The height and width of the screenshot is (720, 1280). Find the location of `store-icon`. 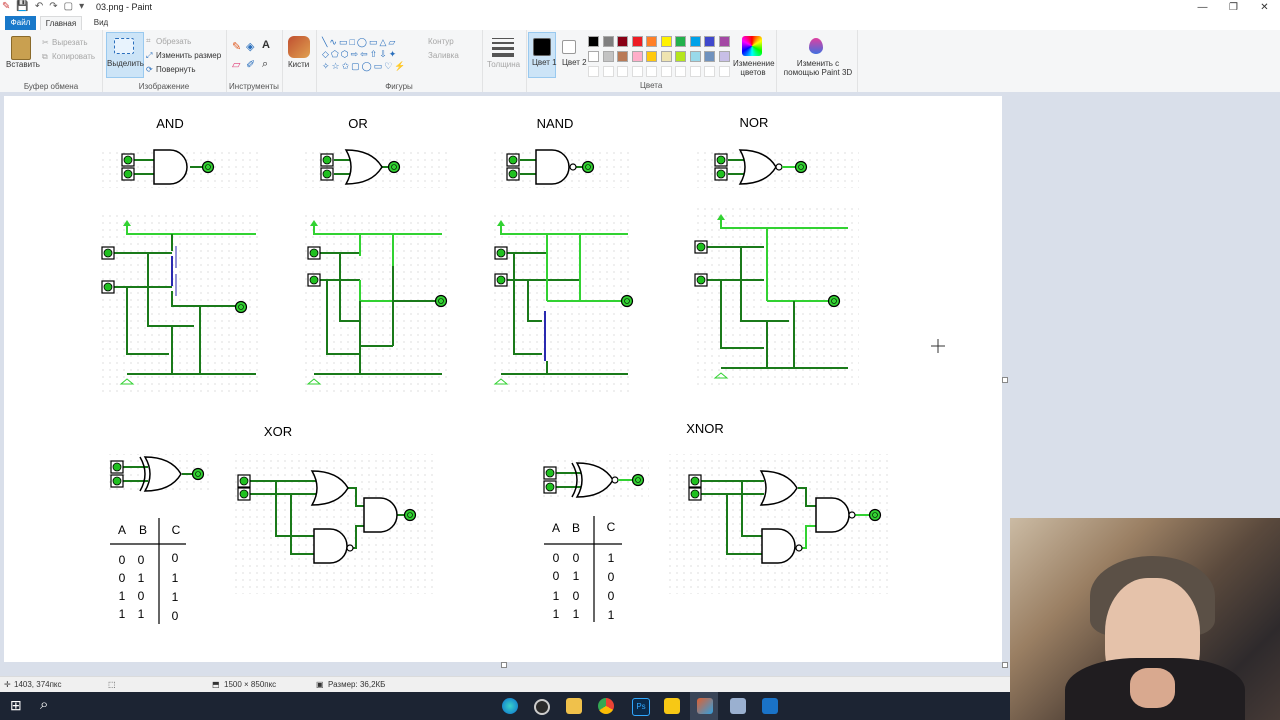

store-icon is located at coordinates (770, 706).